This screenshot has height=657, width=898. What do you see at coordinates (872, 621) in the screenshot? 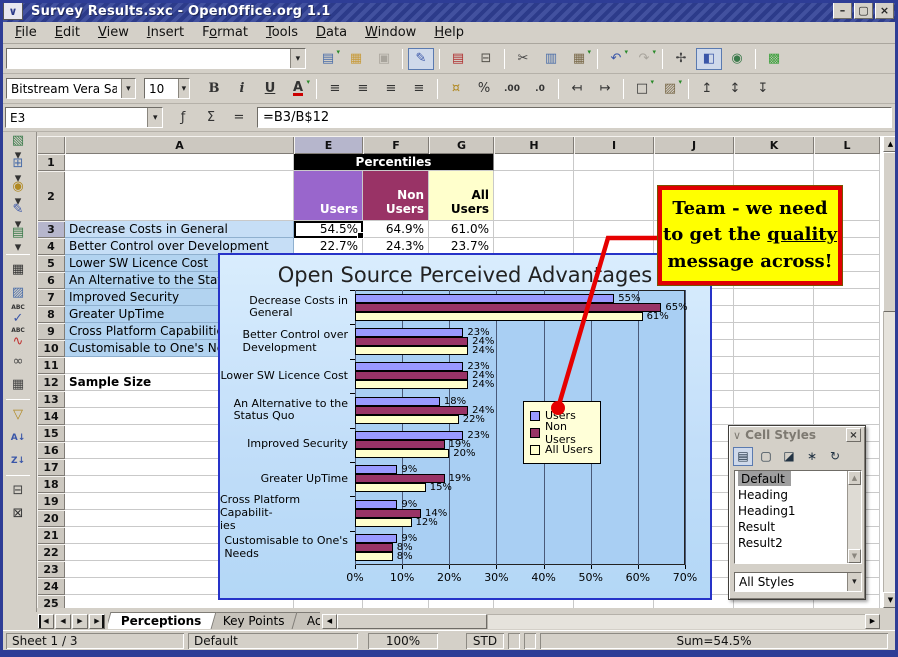
I see `scroll-right-icon: ▶` at bounding box center [872, 621].